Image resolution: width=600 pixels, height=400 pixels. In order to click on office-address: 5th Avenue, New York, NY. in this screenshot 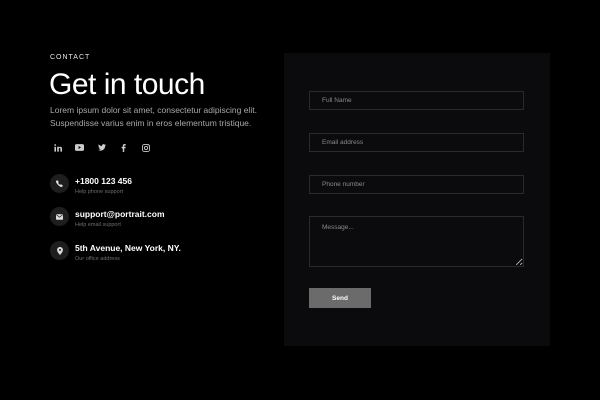, I will do `click(128, 248)`.